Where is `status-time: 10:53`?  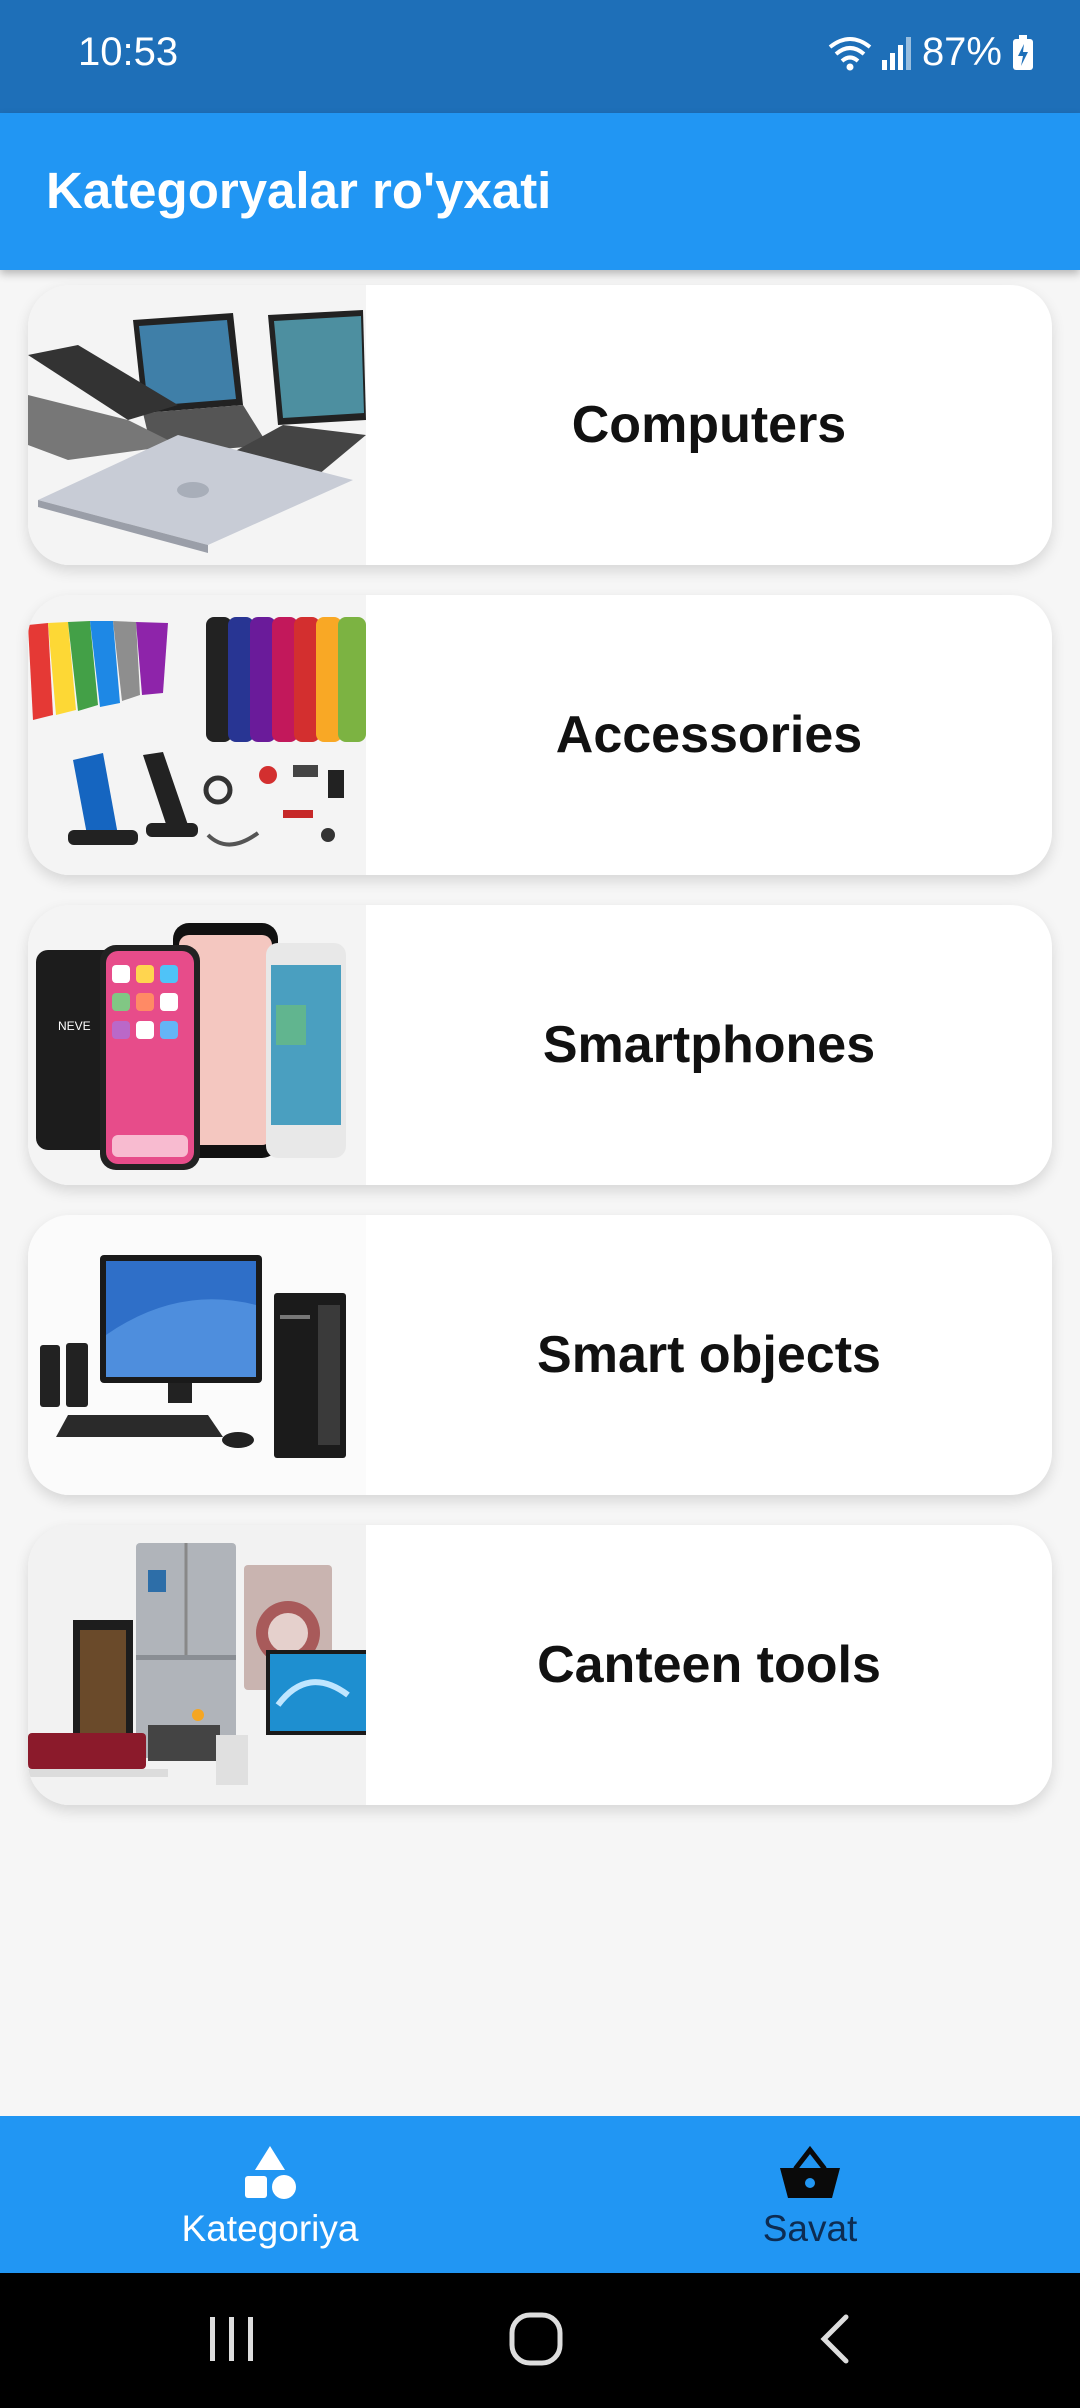 status-time: 10:53 is located at coordinates (128, 52).